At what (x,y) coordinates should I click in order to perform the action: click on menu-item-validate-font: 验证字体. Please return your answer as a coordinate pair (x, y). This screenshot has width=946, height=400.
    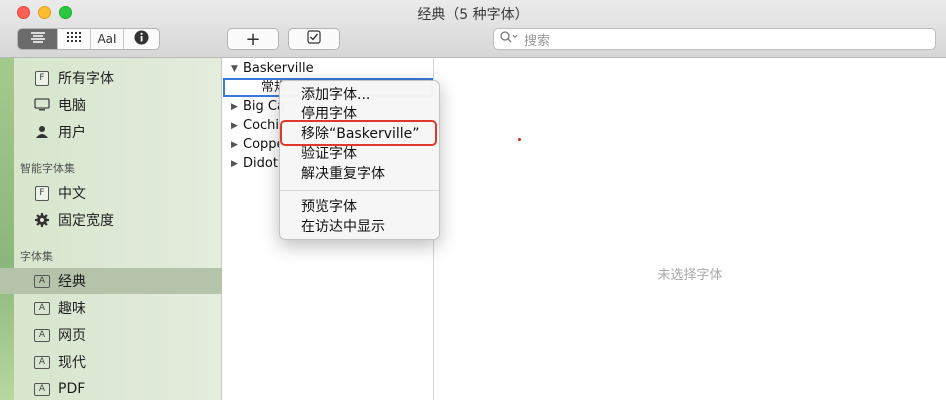
    Looking at the image, I should click on (359, 154).